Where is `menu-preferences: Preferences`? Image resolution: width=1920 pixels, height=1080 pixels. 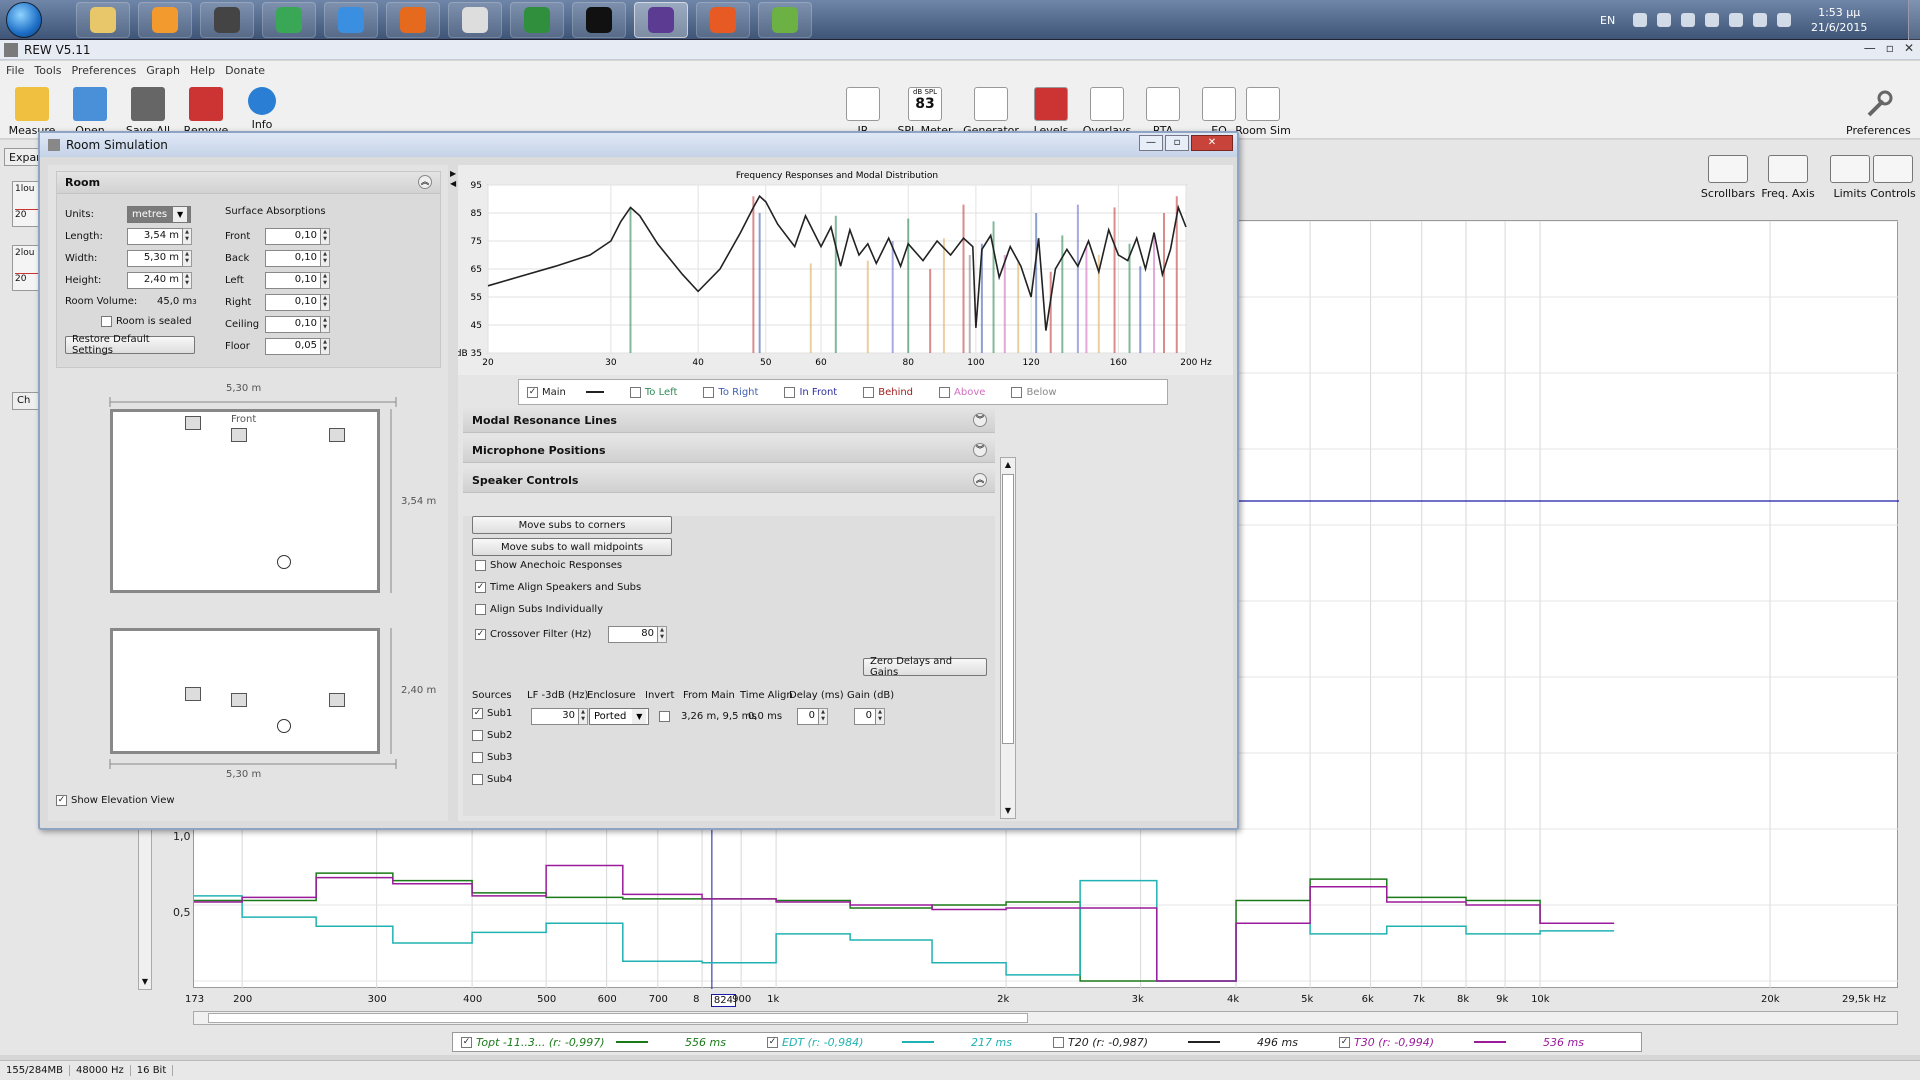
menu-preferences: Preferences is located at coordinates (104, 70).